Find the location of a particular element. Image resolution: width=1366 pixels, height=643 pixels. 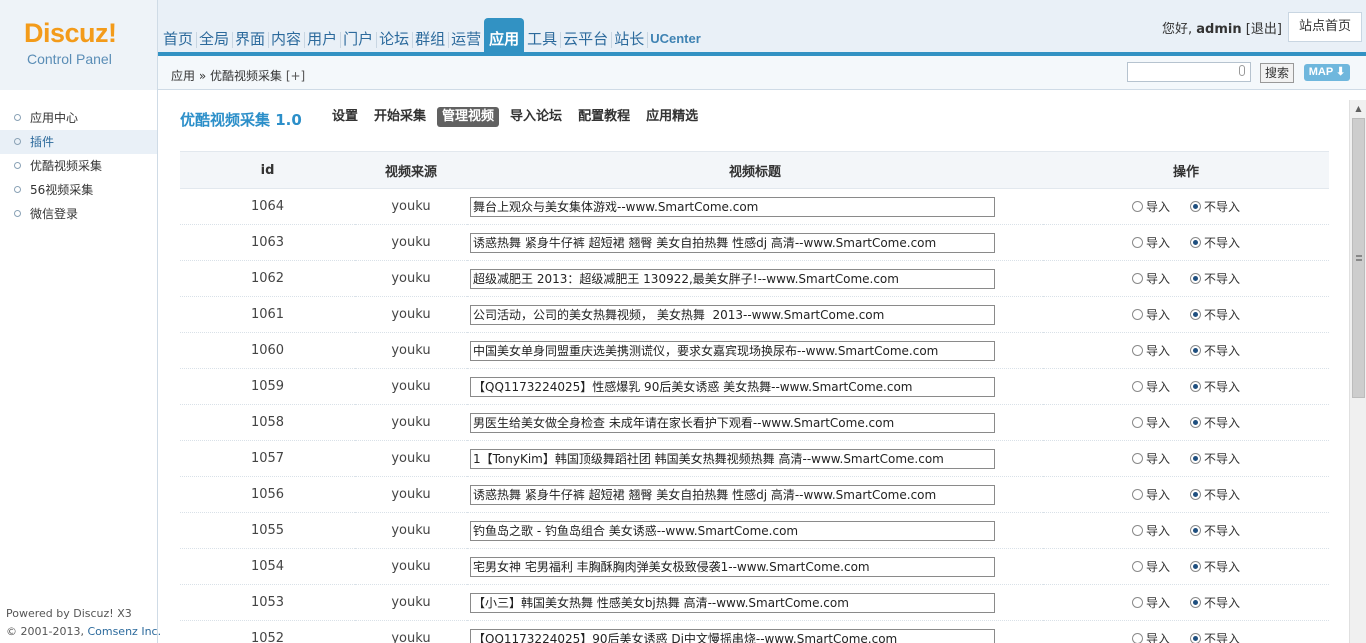

nav-item: 云平台 is located at coordinates (585, 37).